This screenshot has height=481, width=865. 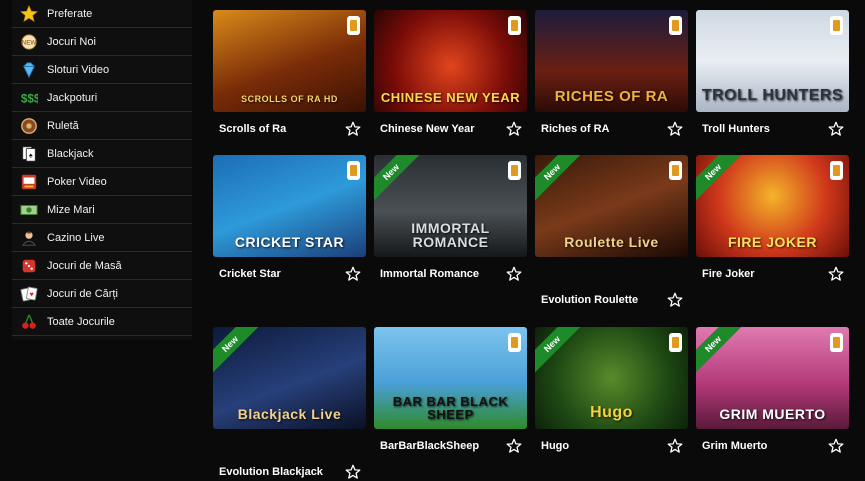 What do you see at coordinates (29, 210) in the screenshot?
I see `cash-icon` at bounding box center [29, 210].